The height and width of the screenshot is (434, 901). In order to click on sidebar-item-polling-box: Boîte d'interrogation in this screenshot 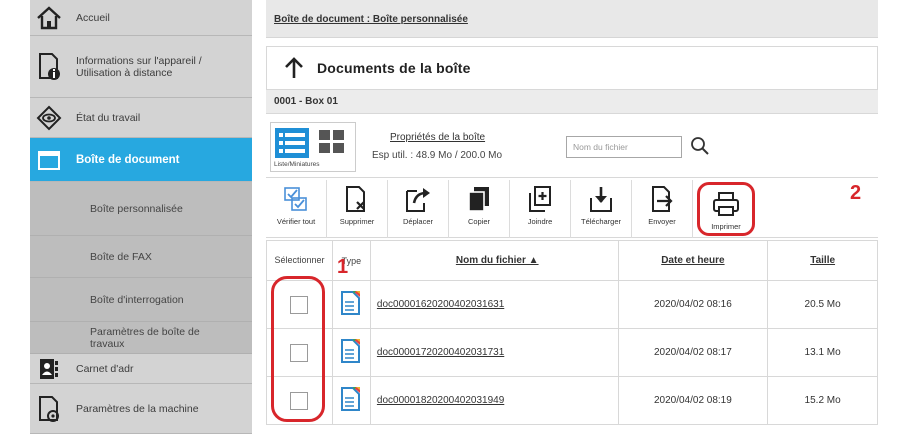, I will do `click(141, 300)`.